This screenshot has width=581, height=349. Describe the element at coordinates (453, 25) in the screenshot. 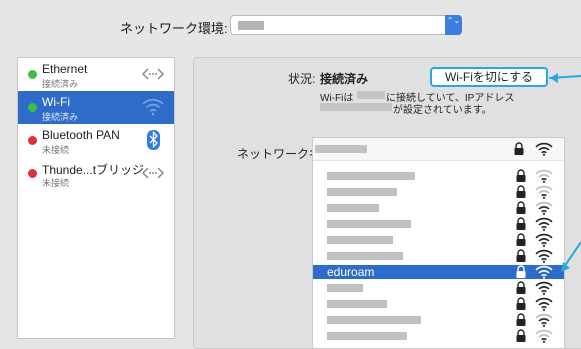

I see `select-stepper-icon: ⌃⌄` at that location.